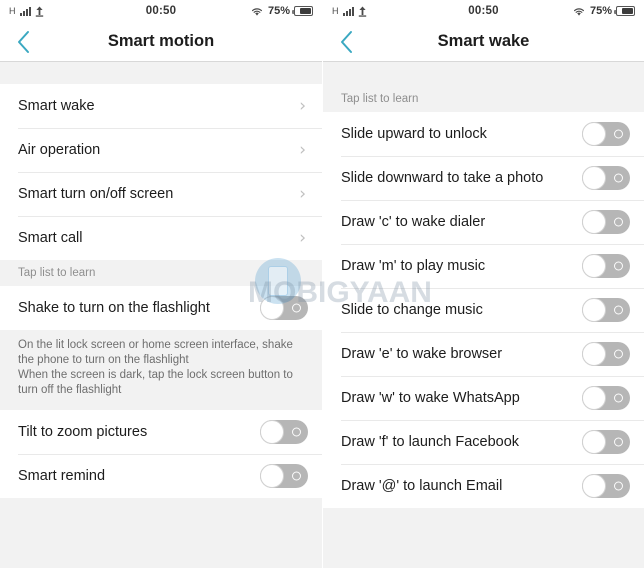 This screenshot has width=644, height=568. What do you see at coordinates (483, 74) in the screenshot?
I see `top-spacer-right` at bounding box center [483, 74].